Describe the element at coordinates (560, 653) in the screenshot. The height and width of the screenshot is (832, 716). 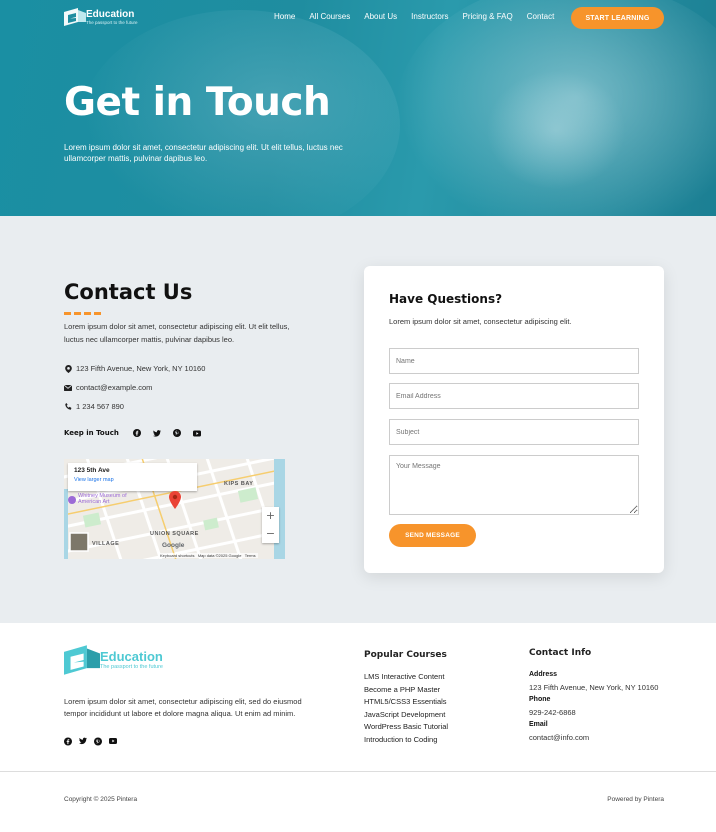
I see `contact-info-title: Contact Info` at that location.